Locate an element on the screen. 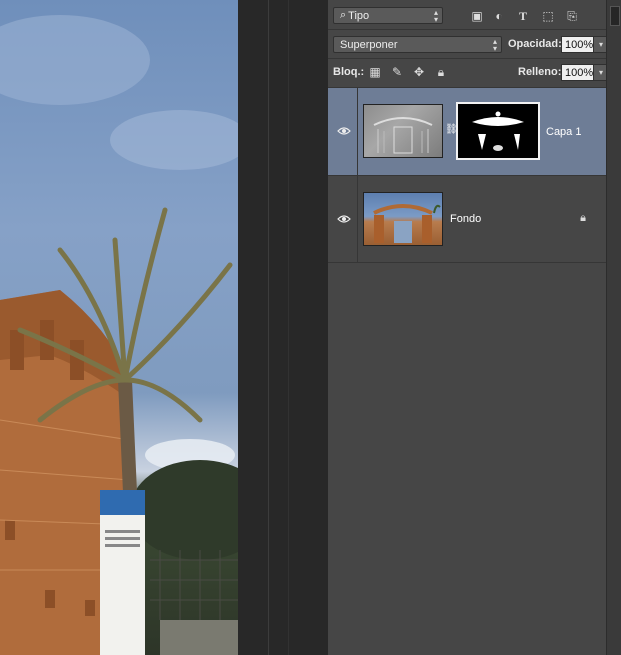 This screenshot has width=621, height=655. adjustment-filter-icon: ◐ is located at coordinates (499, 16).